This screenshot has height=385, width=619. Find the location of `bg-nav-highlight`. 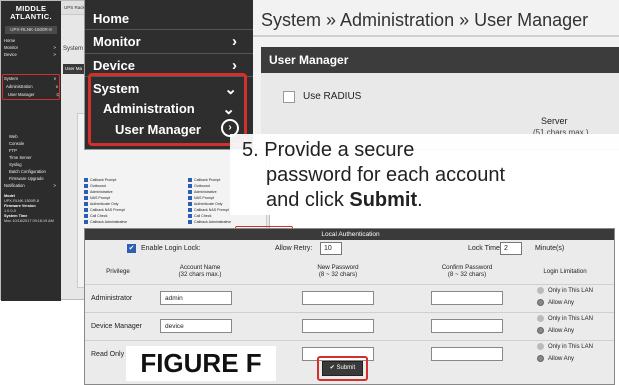

bg-nav-highlight is located at coordinates (31, 87).